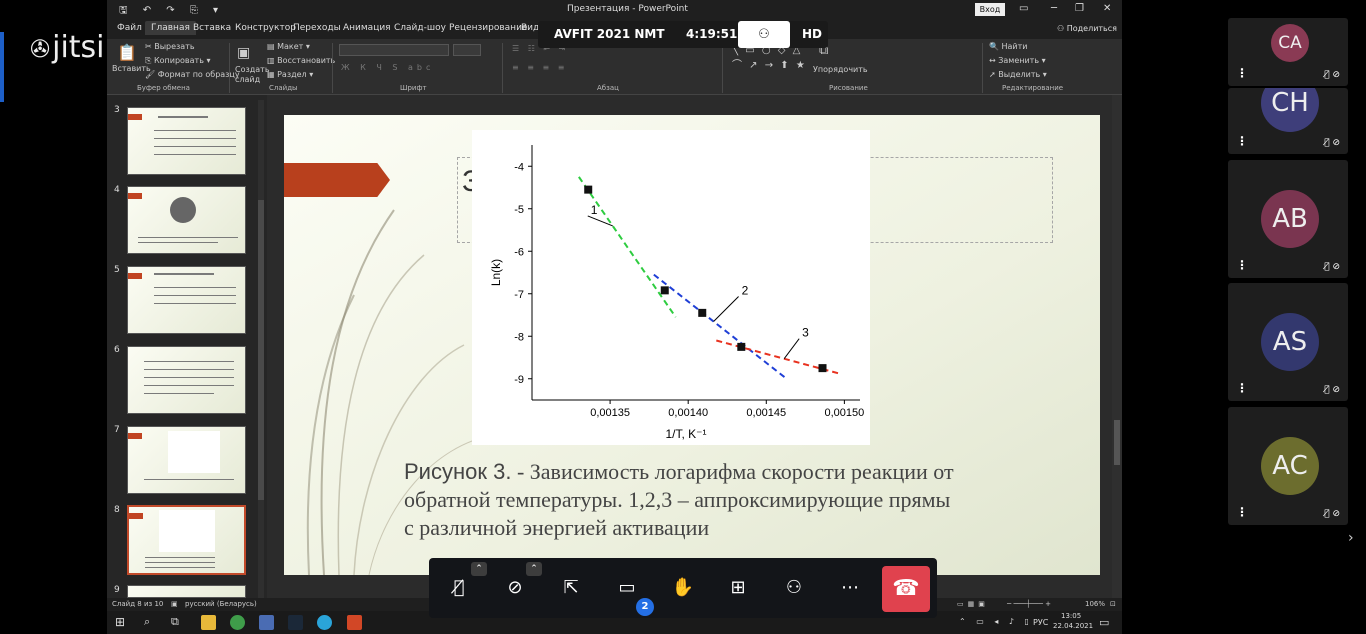 Image resolution: width=1366 pixels, height=634 pixels. I want to click on notifications-icon: ▭, so click(1104, 622).